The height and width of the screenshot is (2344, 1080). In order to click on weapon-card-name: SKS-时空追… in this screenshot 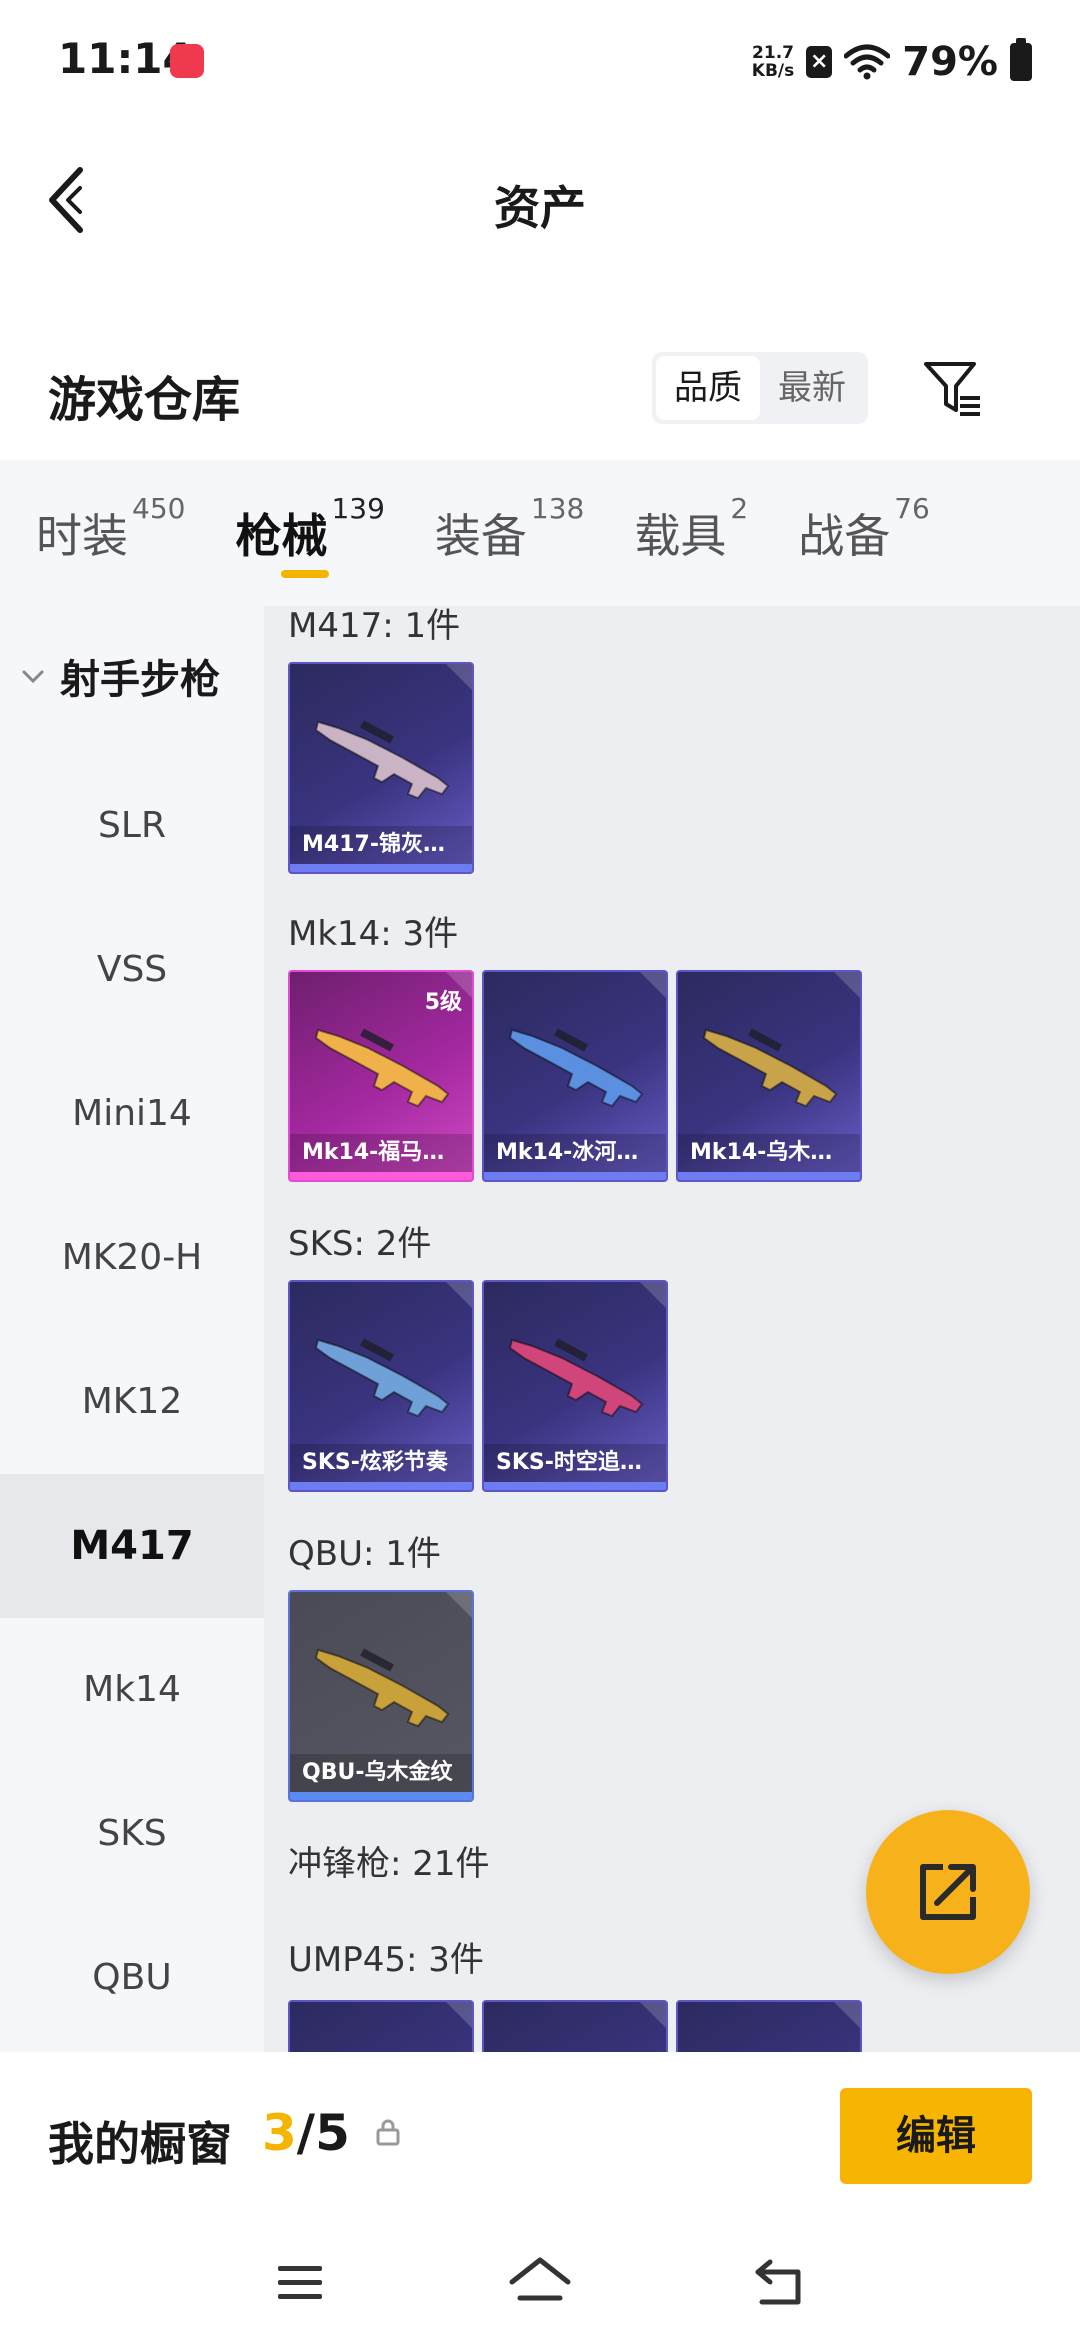, I will do `click(575, 1463)`.